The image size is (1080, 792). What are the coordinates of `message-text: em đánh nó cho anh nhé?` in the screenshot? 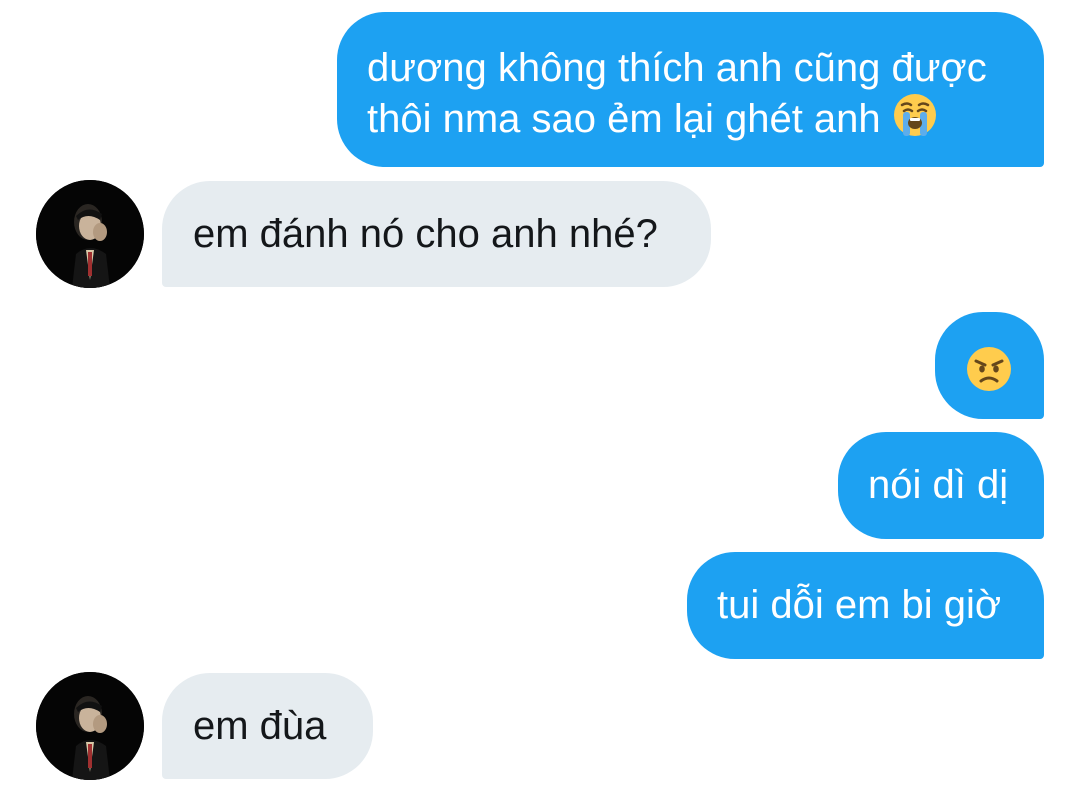 It's located at (425, 234).